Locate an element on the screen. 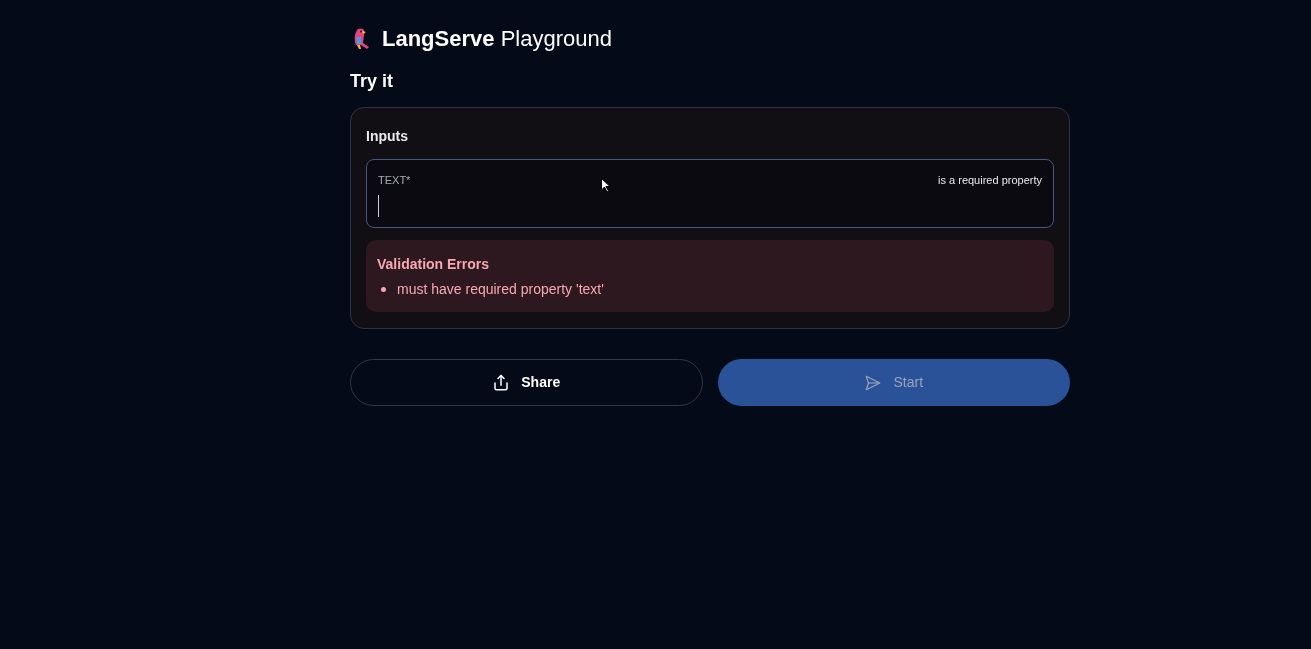 This screenshot has width=1311, height=649. text-cursor is located at coordinates (378, 205).